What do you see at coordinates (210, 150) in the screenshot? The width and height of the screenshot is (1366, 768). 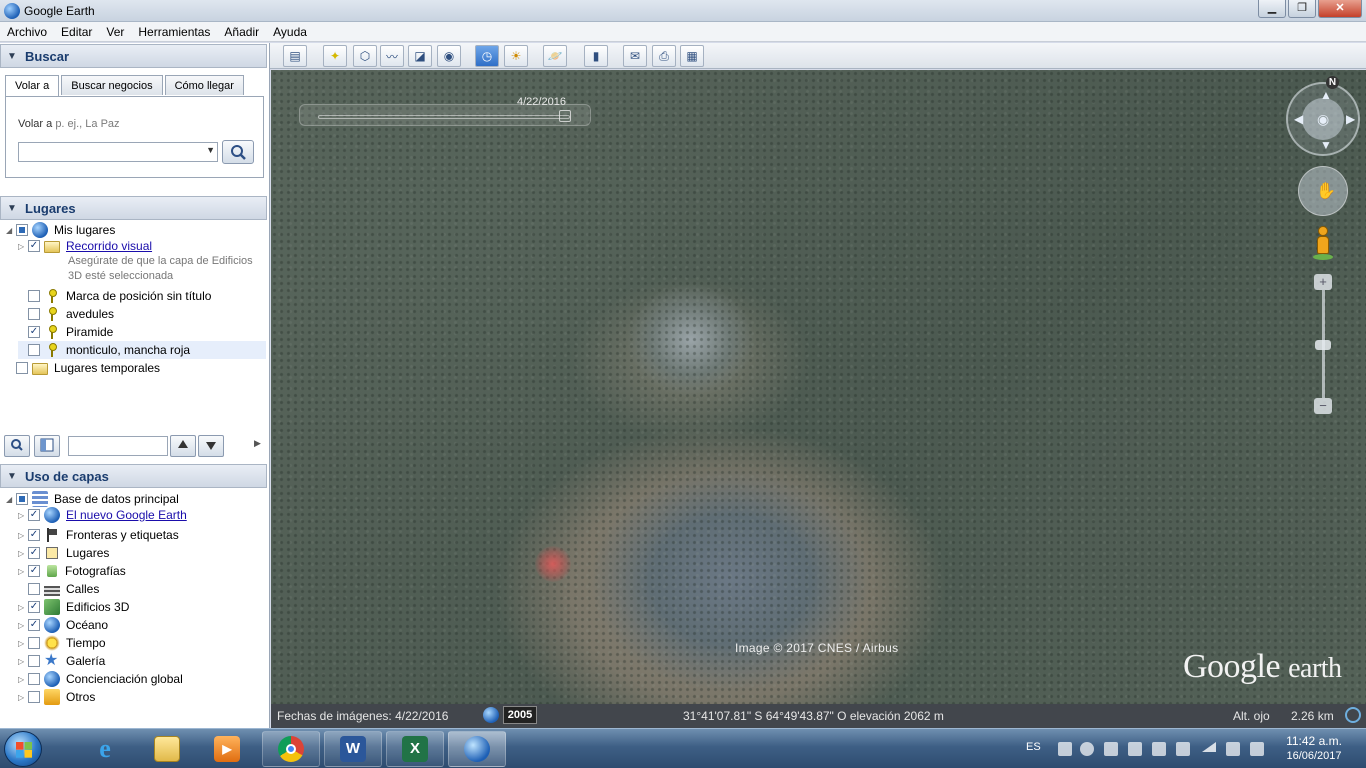 I see `dropdown-arrow-icon: ▼` at bounding box center [210, 150].